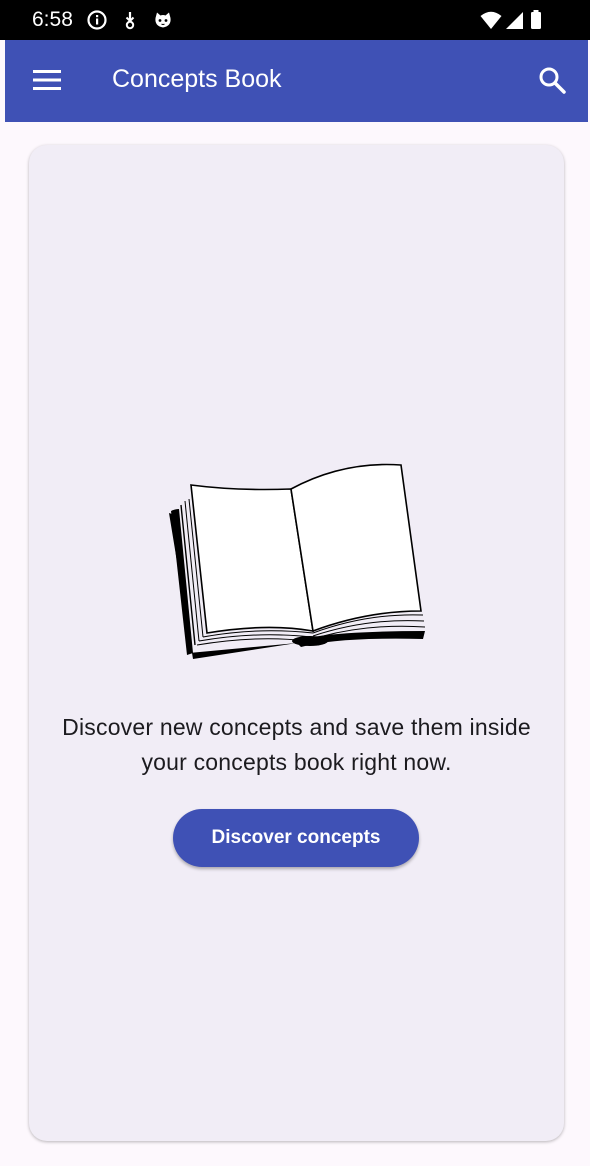 The image size is (590, 1166). I want to click on app-title: Concepts Book, so click(197, 79).